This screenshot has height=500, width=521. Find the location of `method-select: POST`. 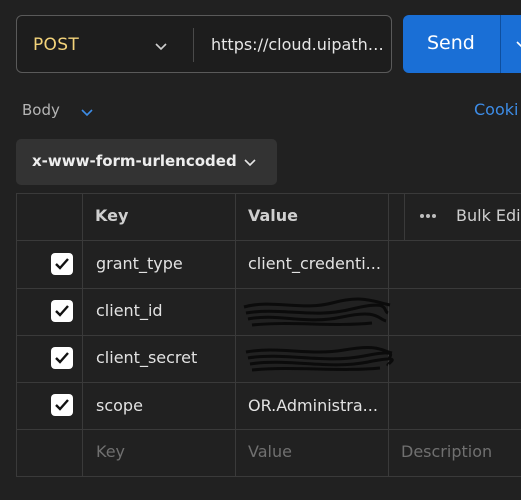

method-select: POST is located at coordinates (56, 45).